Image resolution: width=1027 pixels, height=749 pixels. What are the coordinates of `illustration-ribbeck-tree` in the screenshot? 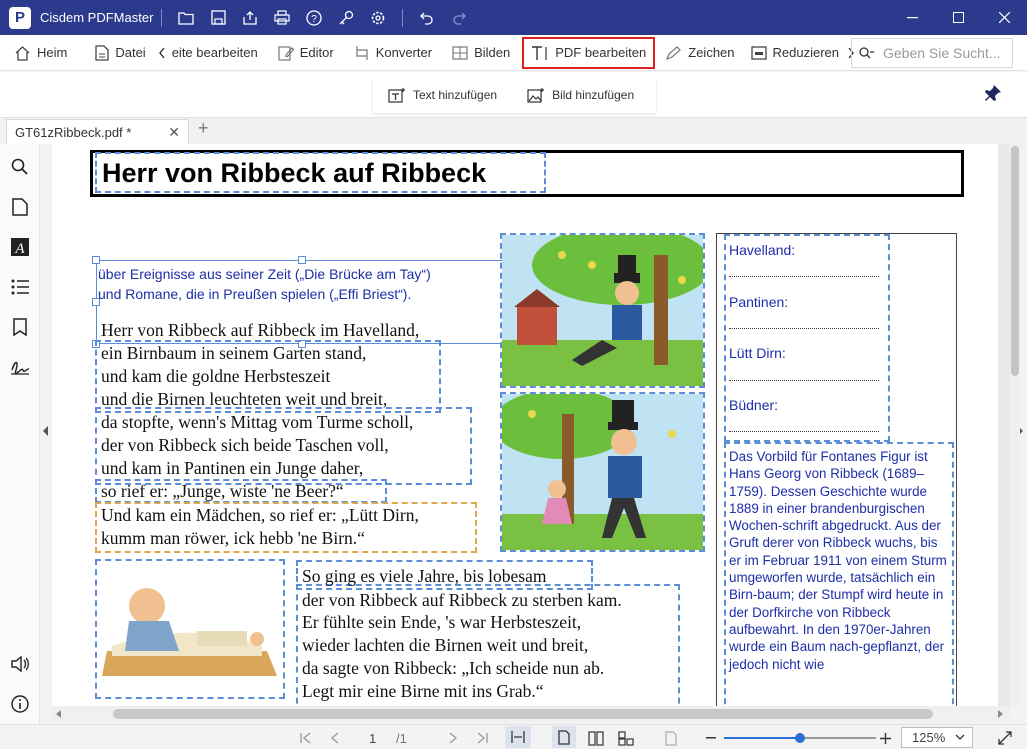 It's located at (602, 310).